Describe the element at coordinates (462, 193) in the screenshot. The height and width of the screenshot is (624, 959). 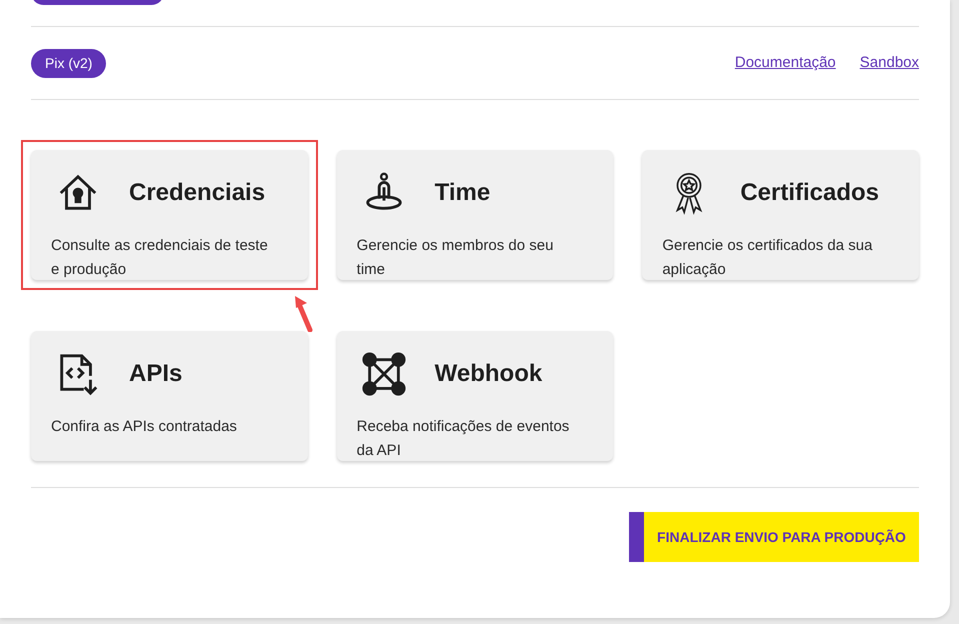
I see `card-title: Time` at that location.